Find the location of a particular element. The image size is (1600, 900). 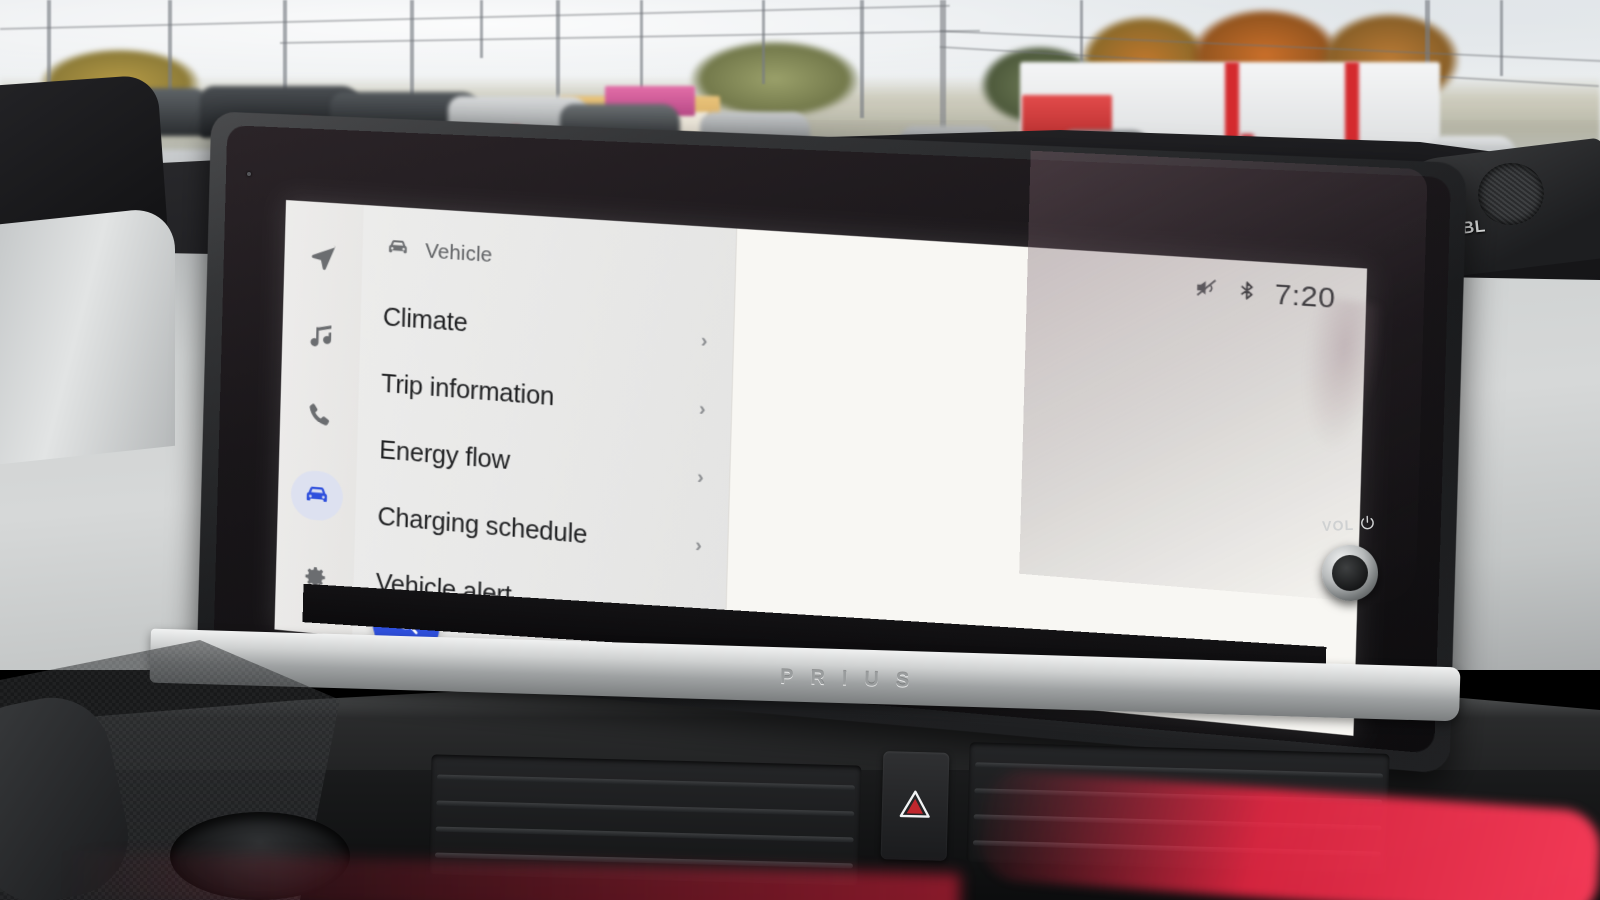

volume-label-group: VOL is located at coordinates (1349, 525).